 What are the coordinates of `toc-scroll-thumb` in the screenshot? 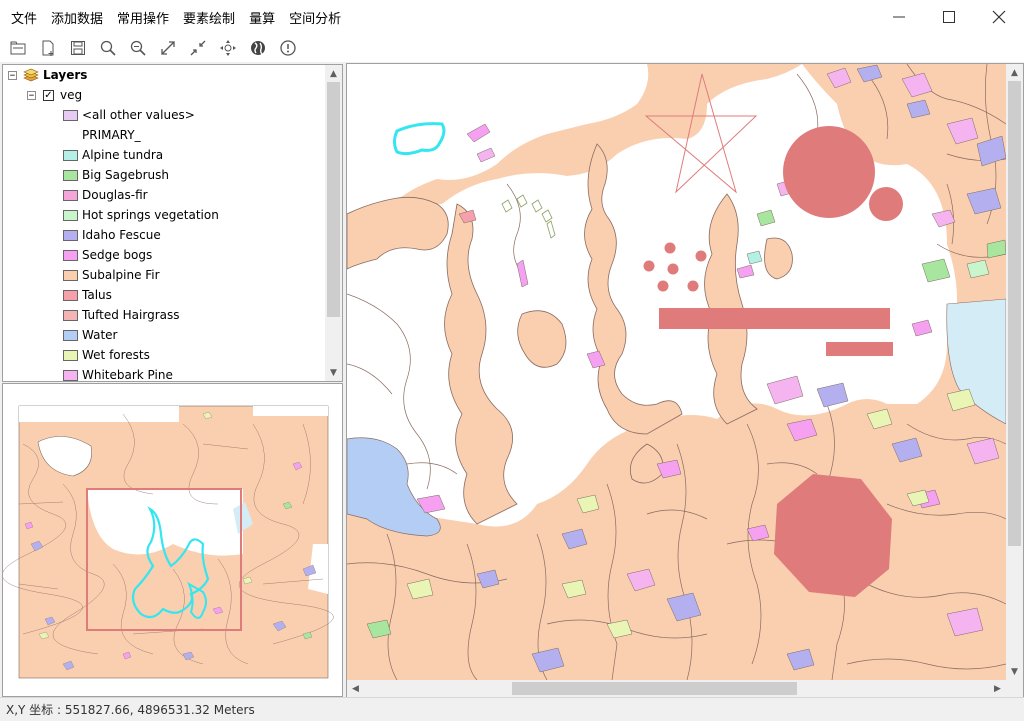 It's located at (333, 199).